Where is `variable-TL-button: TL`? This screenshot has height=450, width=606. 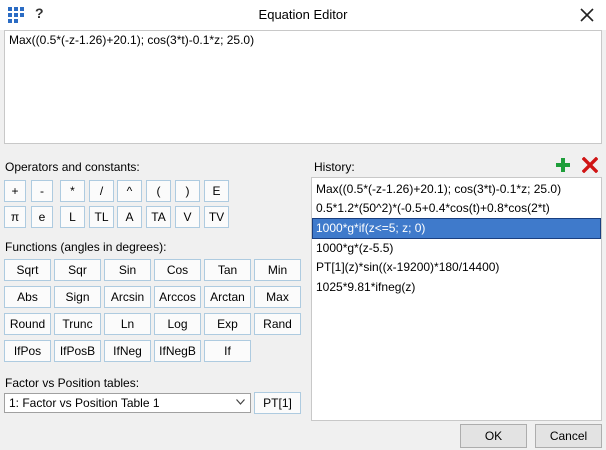 variable-TL-button: TL is located at coordinates (101, 217).